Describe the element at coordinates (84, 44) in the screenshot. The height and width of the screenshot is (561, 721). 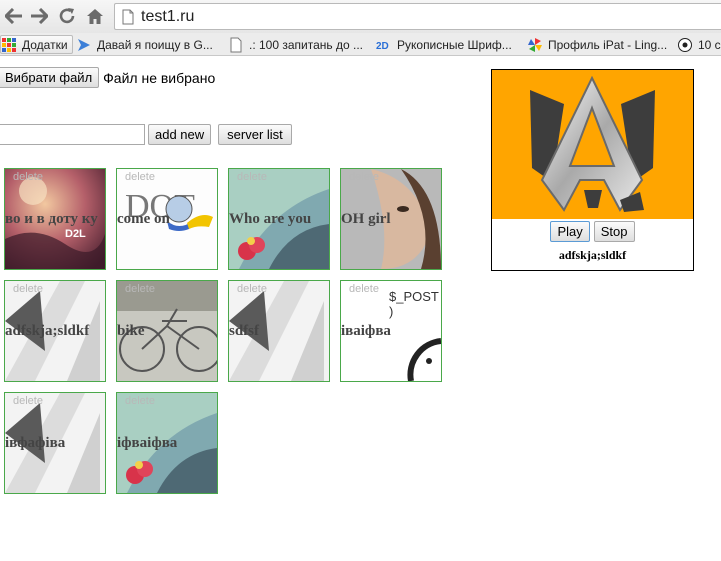
I see `arrow-icon` at that location.